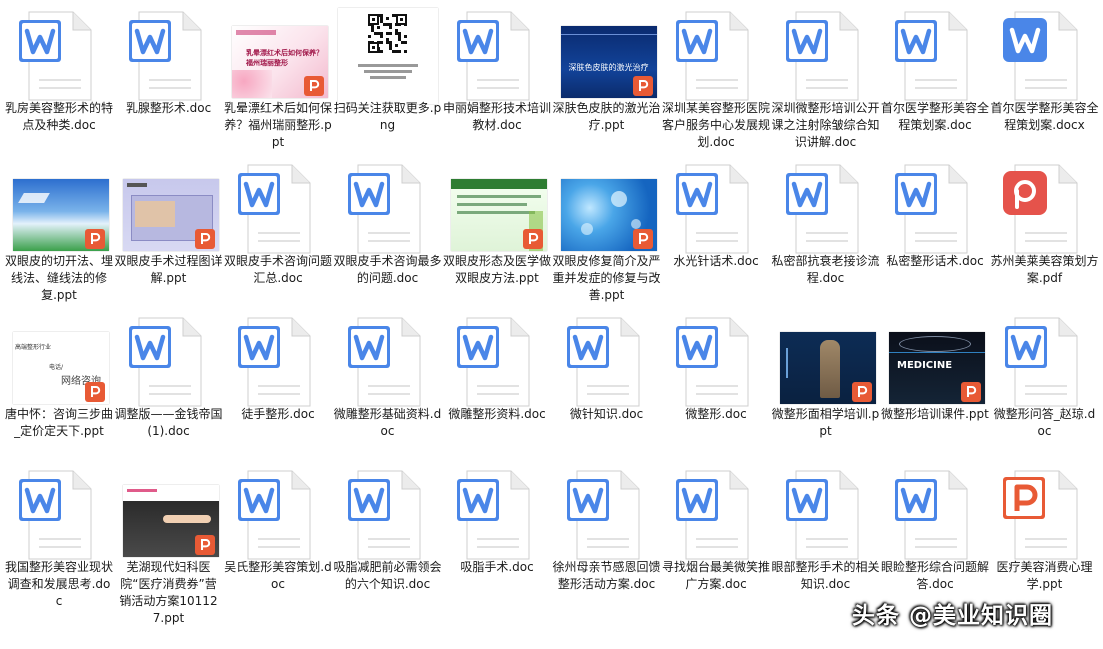 The image size is (1103, 649). Describe the element at coordinates (168, 422) in the screenshot. I see `file-name: 调整版——金钱帝国(1).doc` at that location.